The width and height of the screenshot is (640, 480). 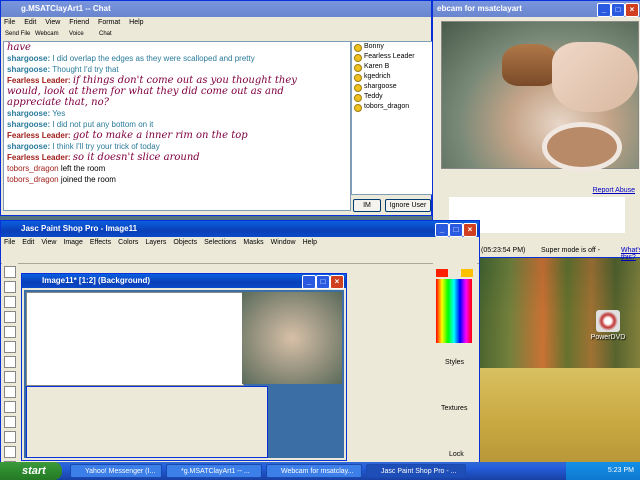 What do you see at coordinates (185, 242) in the screenshot?
I see `psp-menu-item: Objects` at bounding box center [185, 242].